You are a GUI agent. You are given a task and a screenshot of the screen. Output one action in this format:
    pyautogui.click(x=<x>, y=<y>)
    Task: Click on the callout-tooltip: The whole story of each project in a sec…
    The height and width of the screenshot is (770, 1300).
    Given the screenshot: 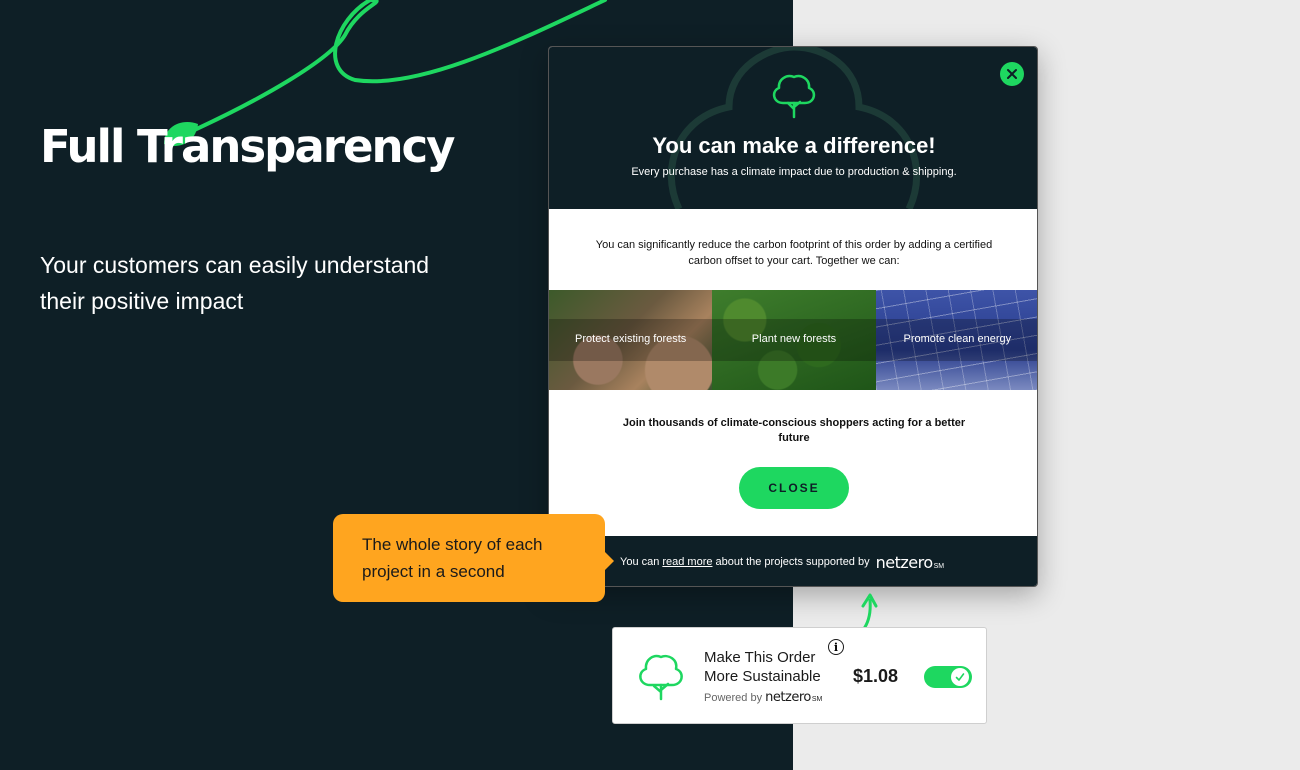 What is the action you would take?
    pyautogui.click(x=469, y=558)
    